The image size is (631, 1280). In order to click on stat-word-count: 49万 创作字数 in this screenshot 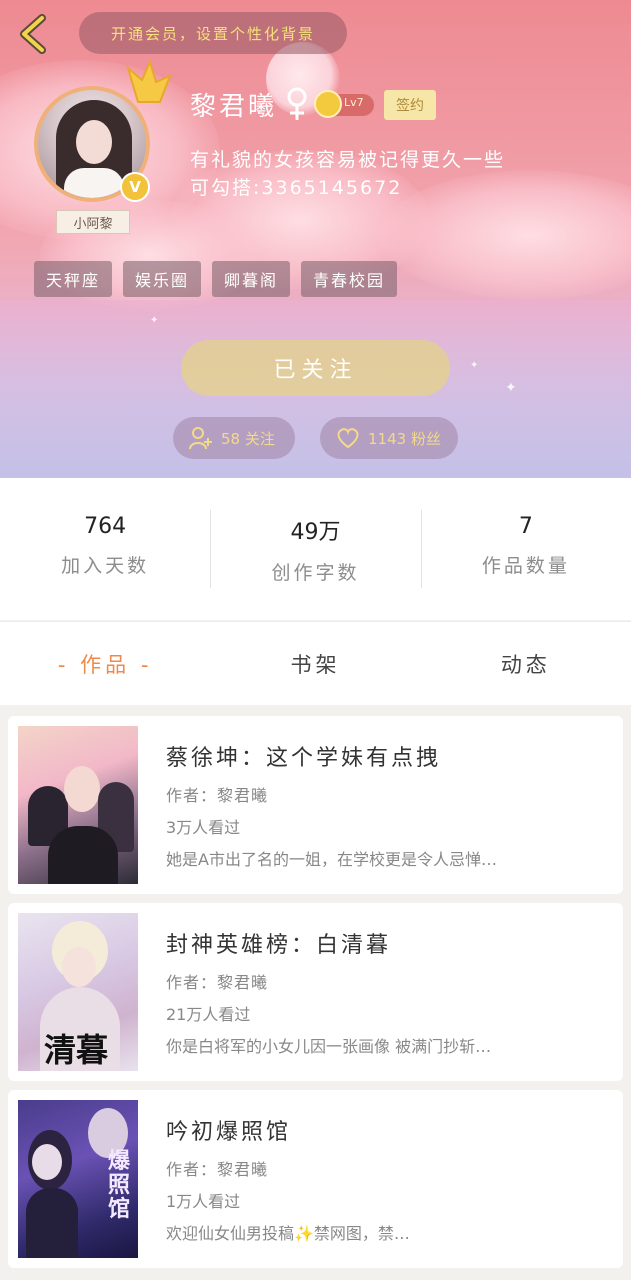, I will do `click(315, 549)`.